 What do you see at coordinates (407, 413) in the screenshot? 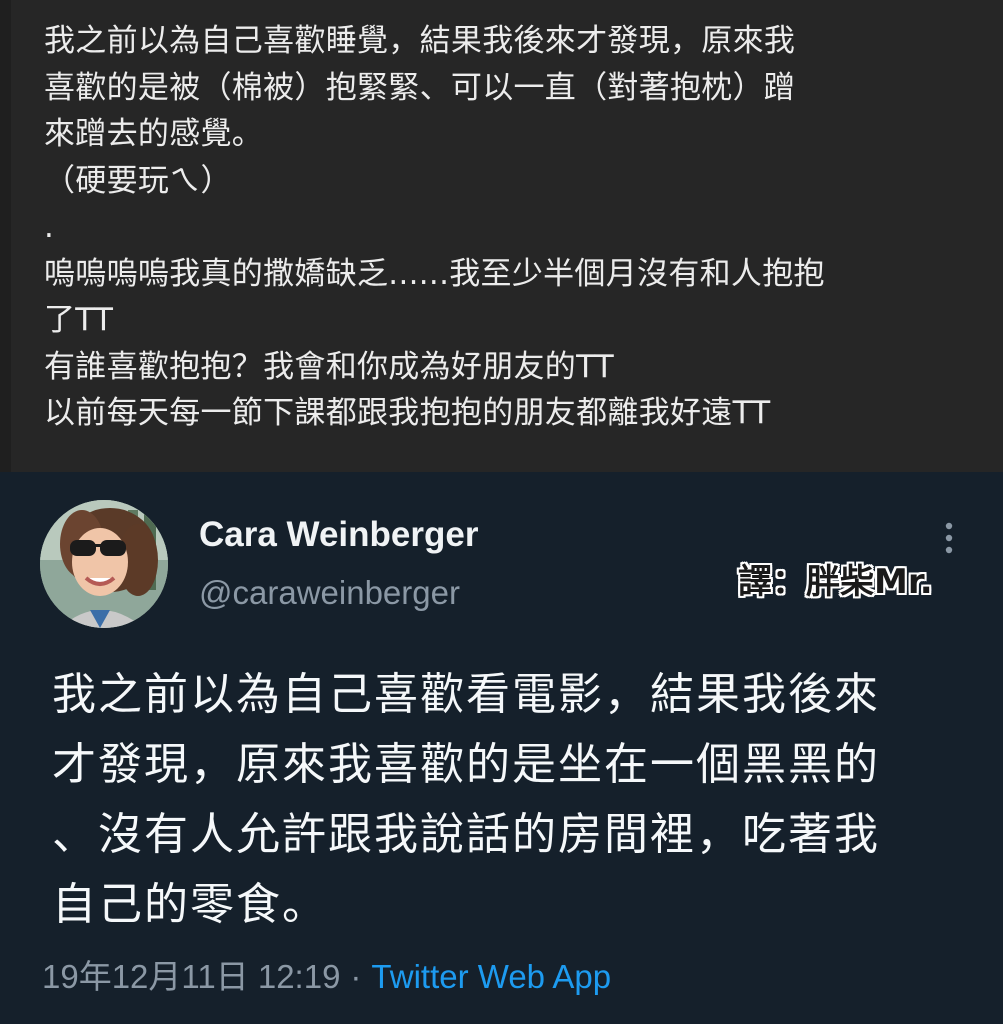
I see `top-post-line: 以前每天每一節下課都跟我抱抱的朋友都離我好遠TT` at bounding box center [407, 413].